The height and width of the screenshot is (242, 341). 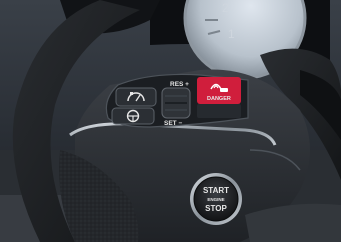 I want to click on dial-number-2: 2, so click(x=225, y=8).